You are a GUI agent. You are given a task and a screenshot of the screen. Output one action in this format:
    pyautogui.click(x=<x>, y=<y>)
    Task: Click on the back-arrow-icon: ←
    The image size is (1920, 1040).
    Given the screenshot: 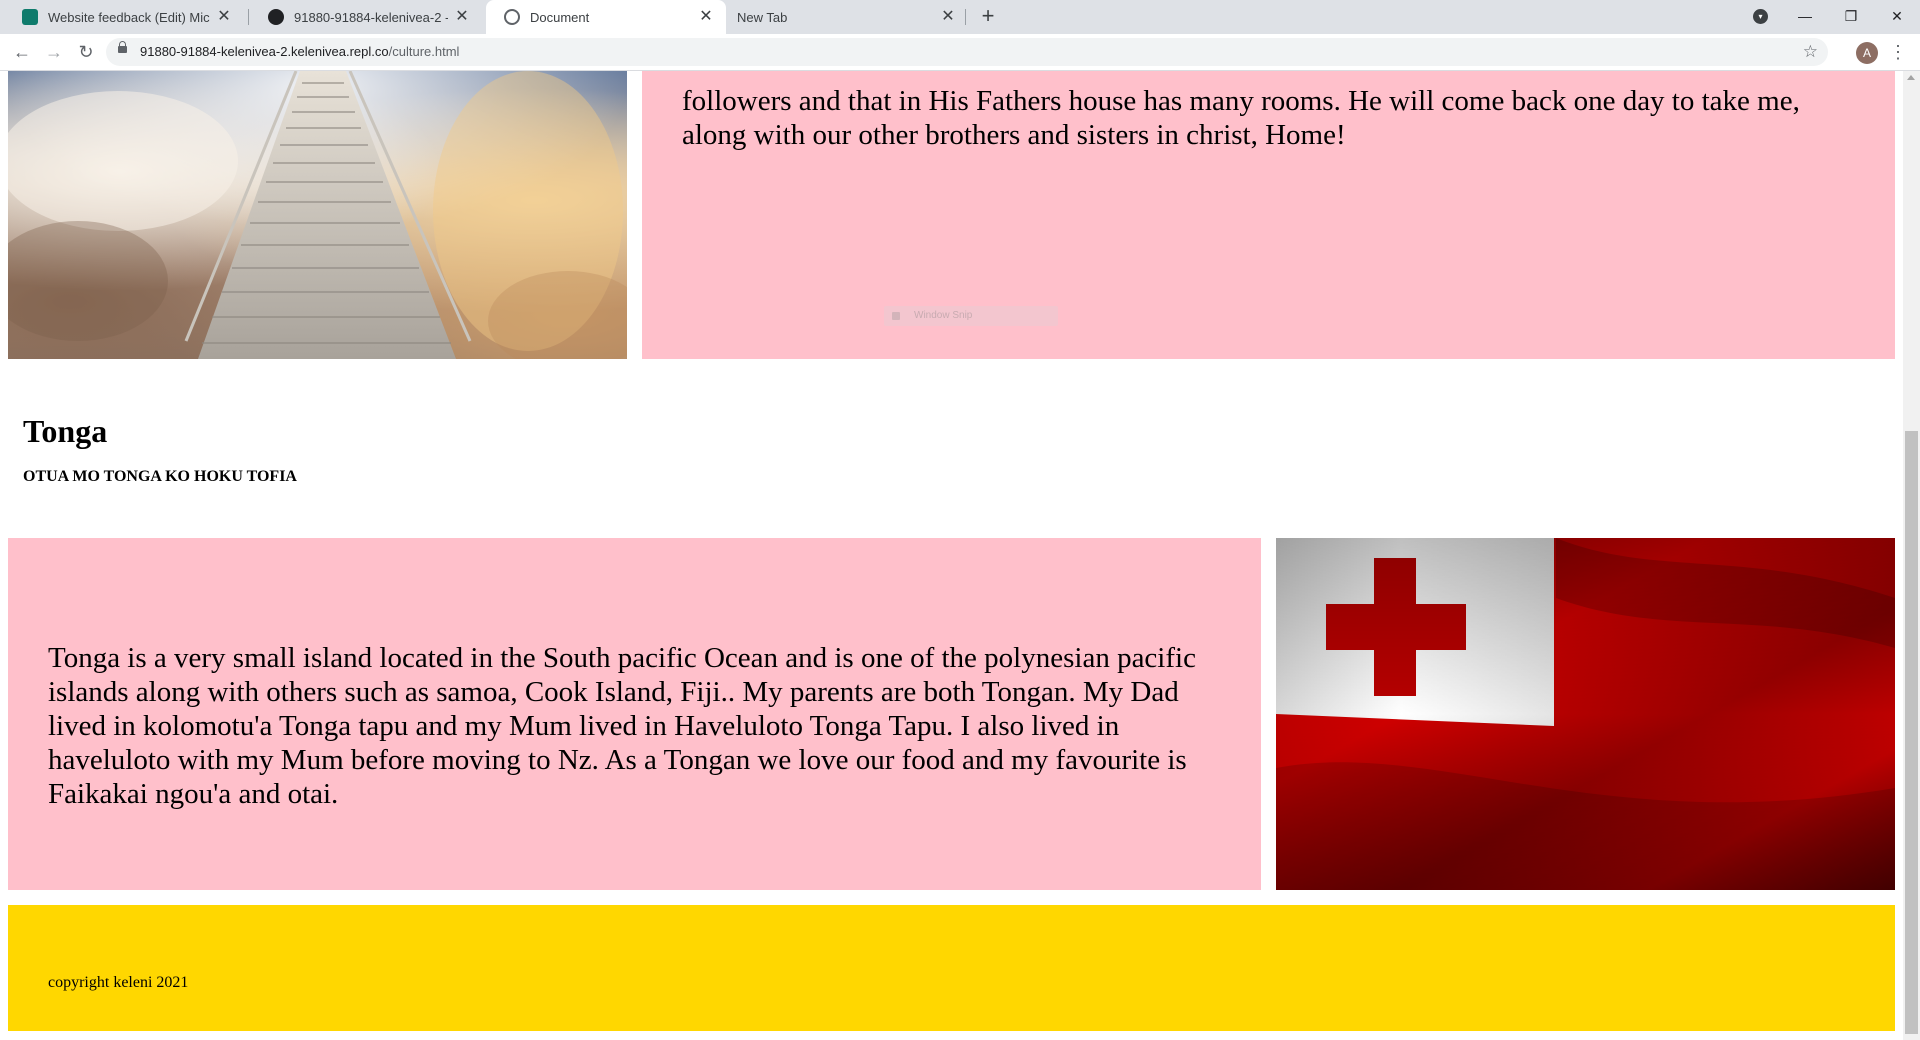 What is the action you would take?
    pyautogui.click(x=22, y=52)
    